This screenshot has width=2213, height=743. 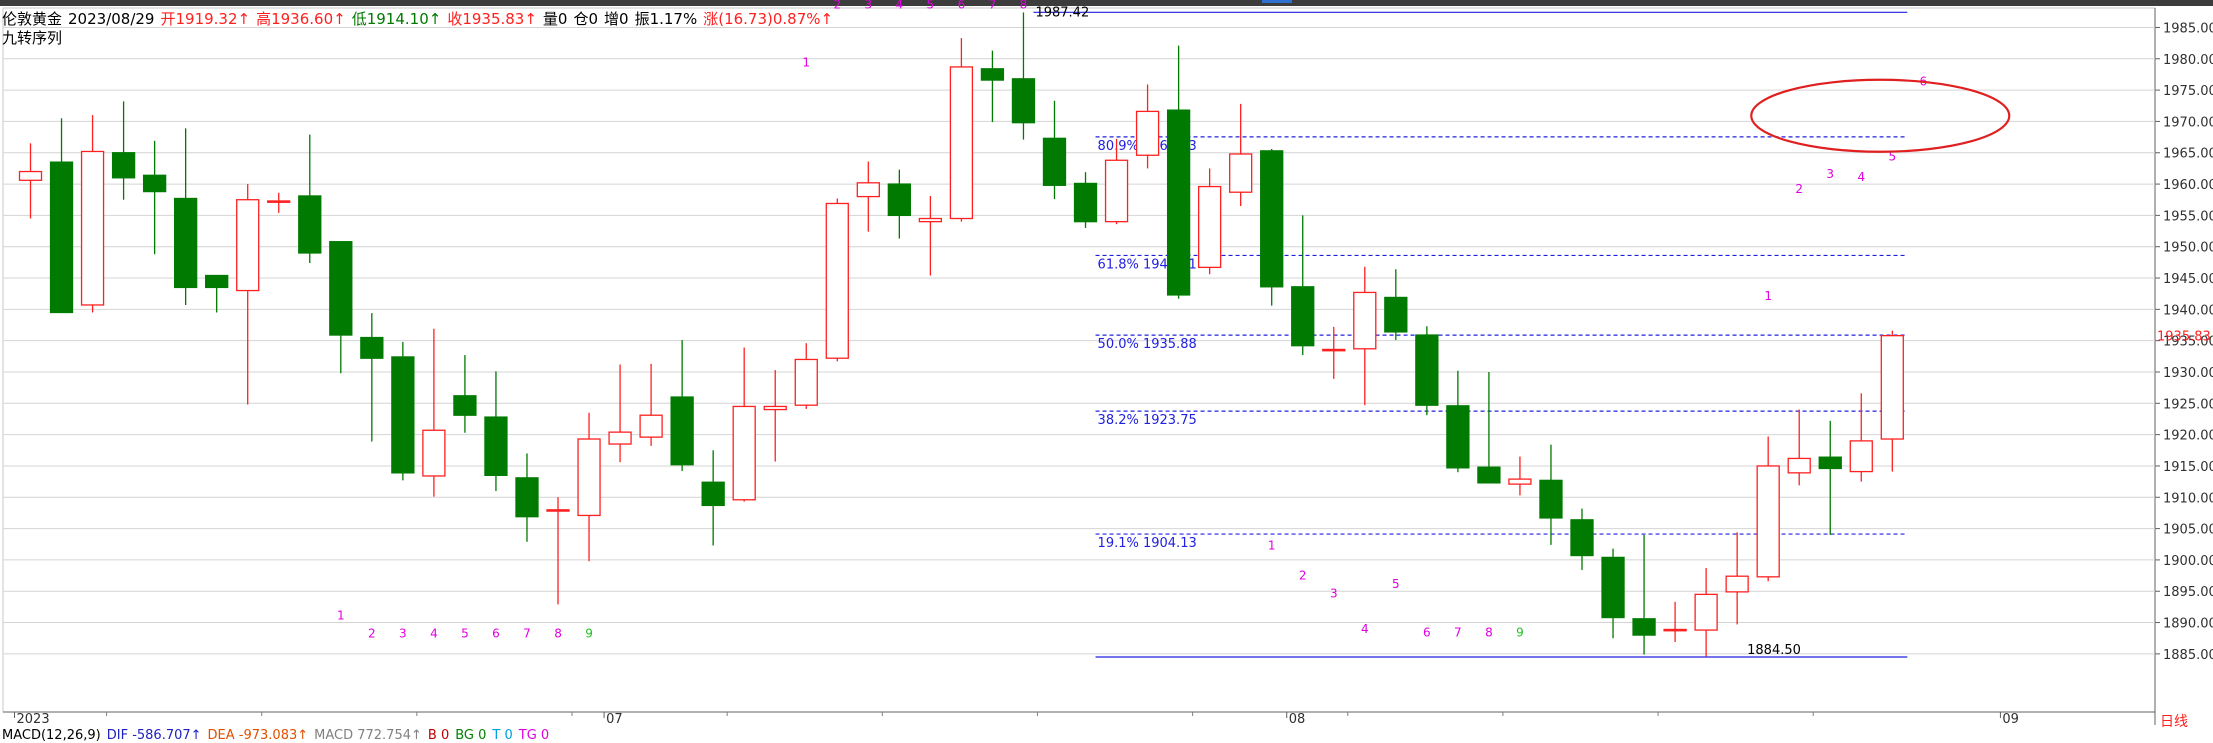 I want to click on y-tick-label: 1975.00, so click(x=2188, y=91).